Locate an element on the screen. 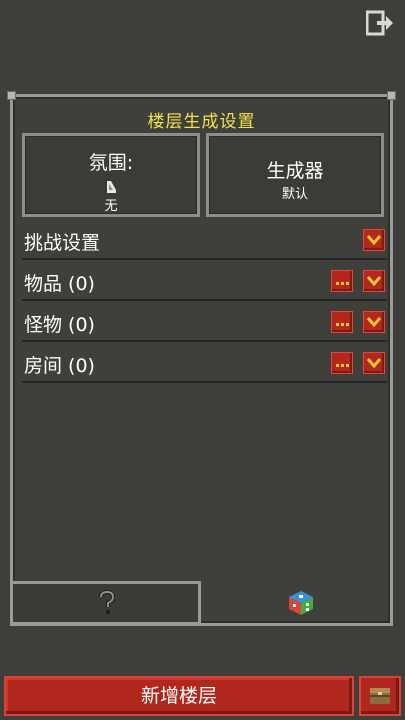 This screenshot has height=720, width=405. chest-icon is located at coordinates (380, 698).